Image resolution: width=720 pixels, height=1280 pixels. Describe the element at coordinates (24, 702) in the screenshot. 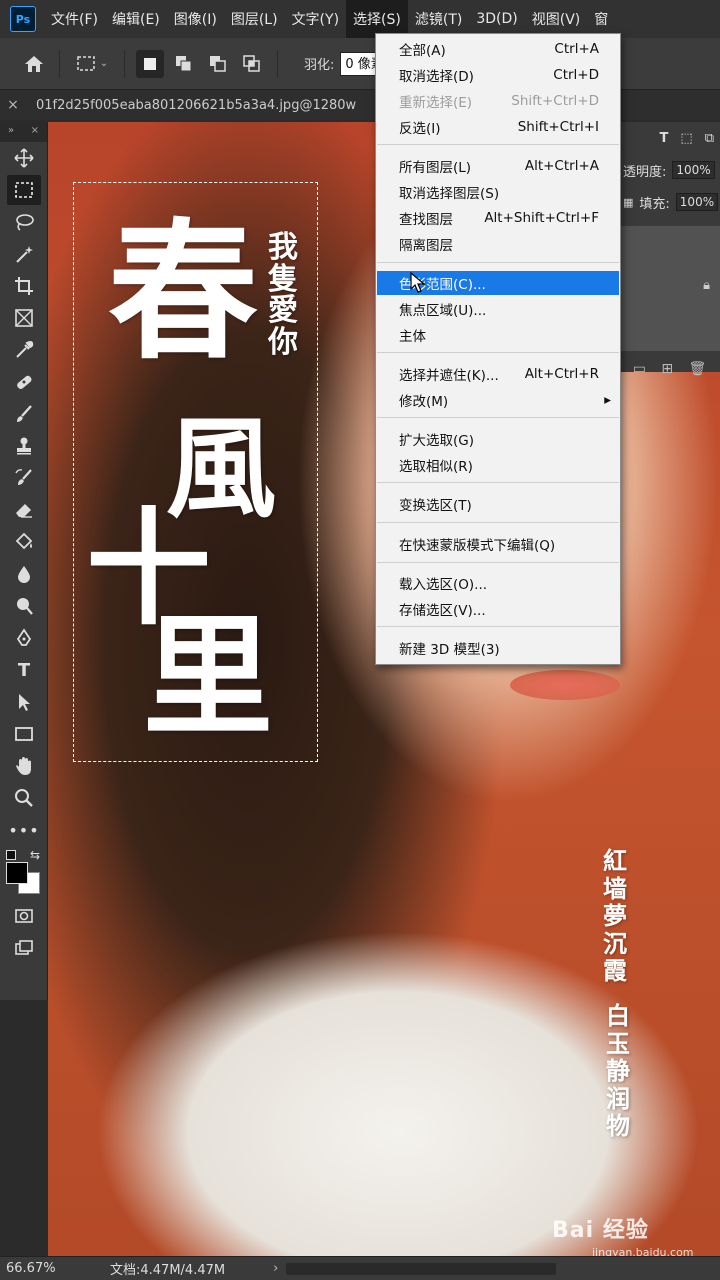

I see `path-selection-tool` at that location.